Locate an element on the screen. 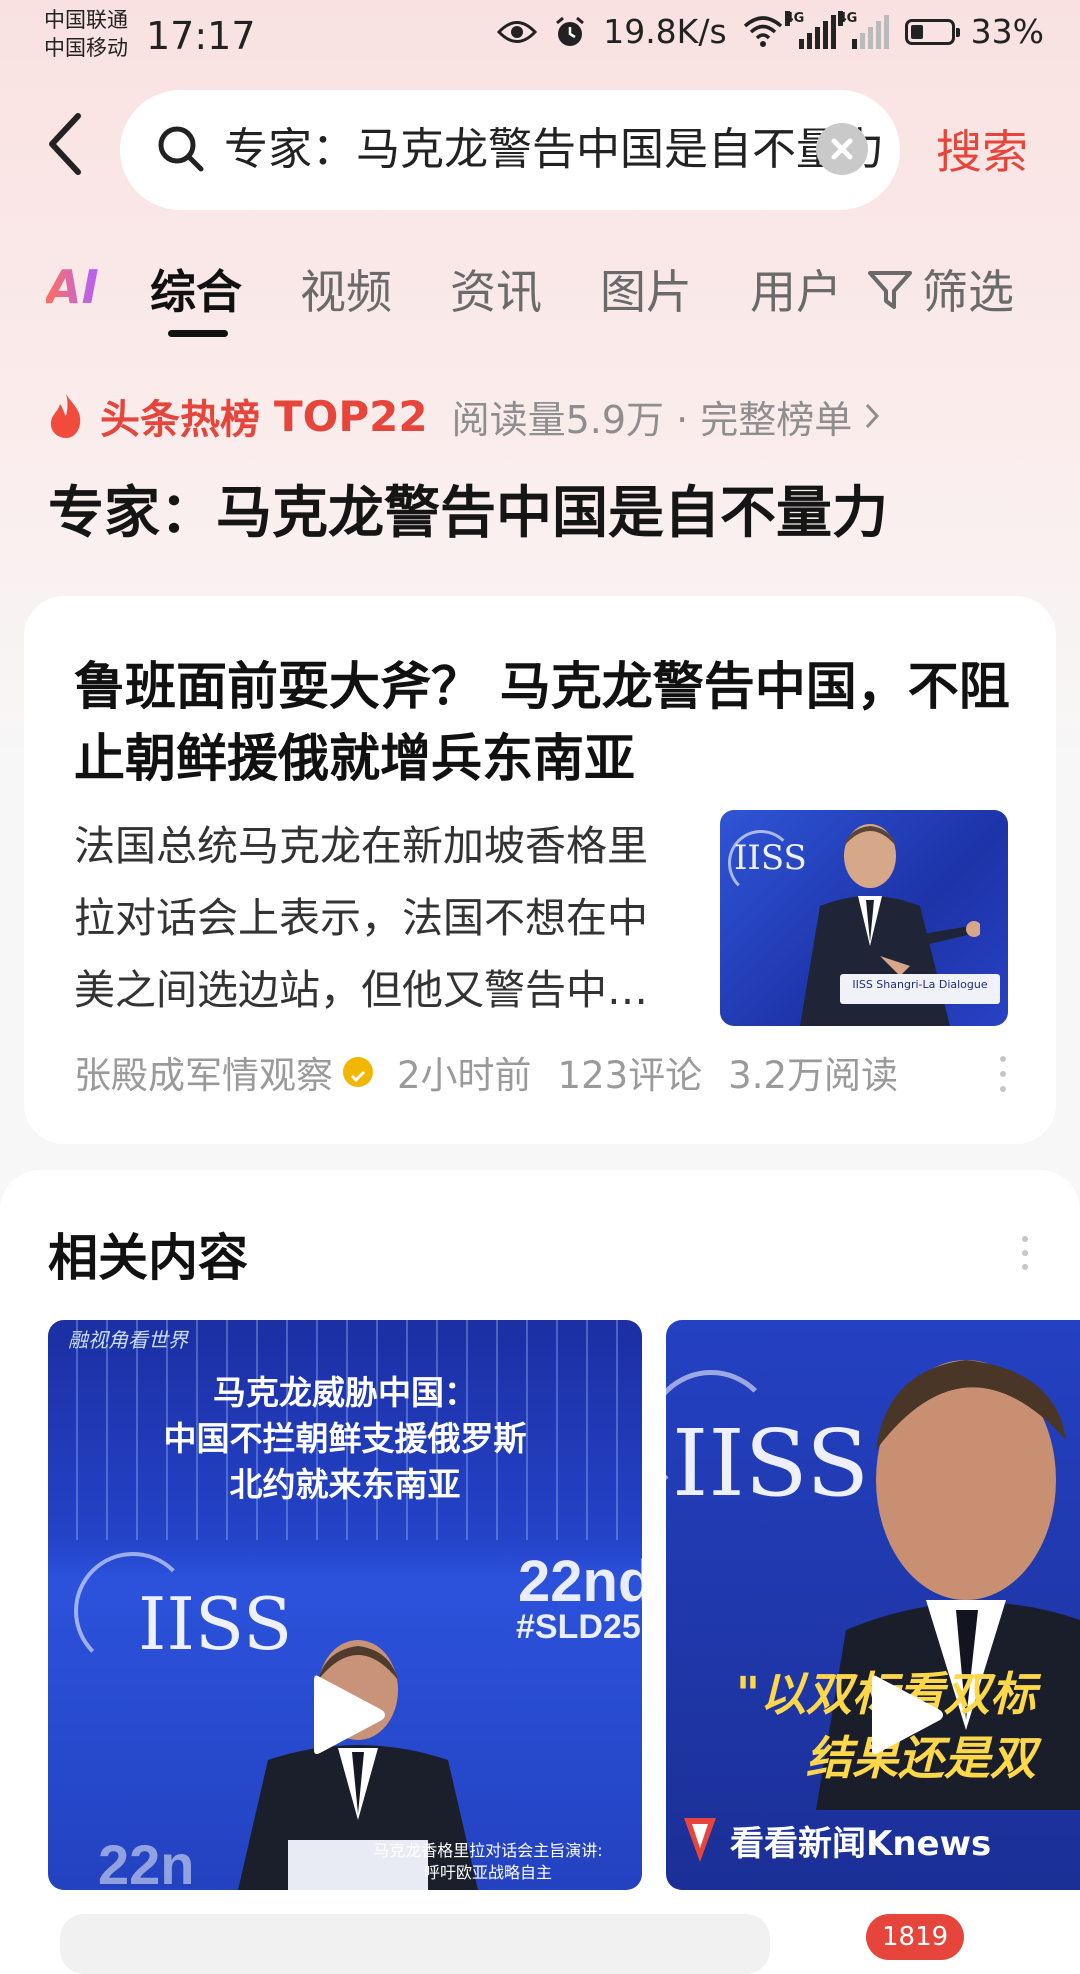  subtitle-line: 呼吁欧亚战略自主 is located at coordinates (487, 1872).